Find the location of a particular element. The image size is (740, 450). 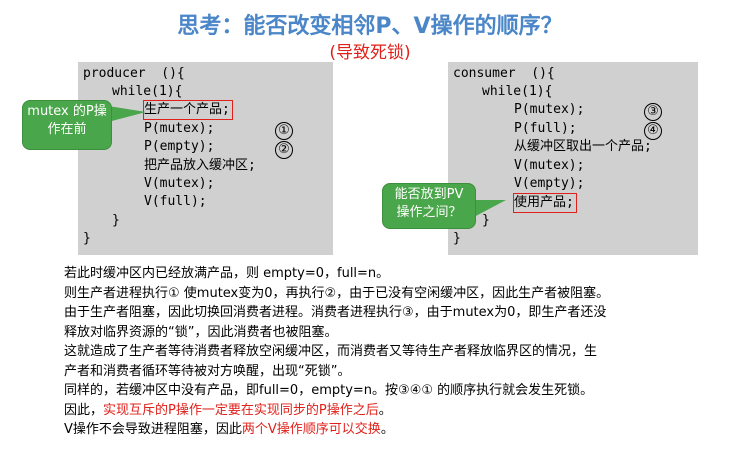

code-line: V(full); is located at coordinates (175, 201).